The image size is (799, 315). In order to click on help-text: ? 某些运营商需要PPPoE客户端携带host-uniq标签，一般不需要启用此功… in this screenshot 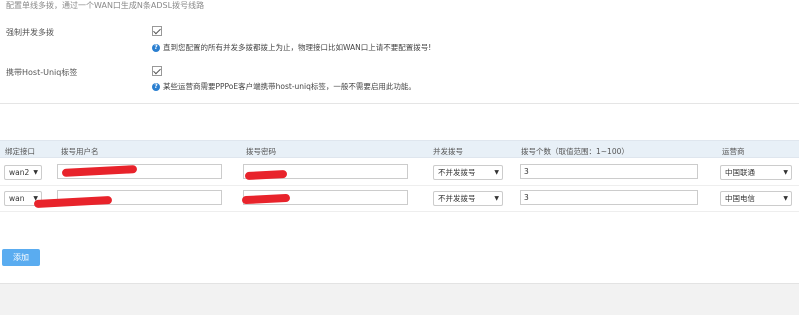, I will do `click(284, 86)`.